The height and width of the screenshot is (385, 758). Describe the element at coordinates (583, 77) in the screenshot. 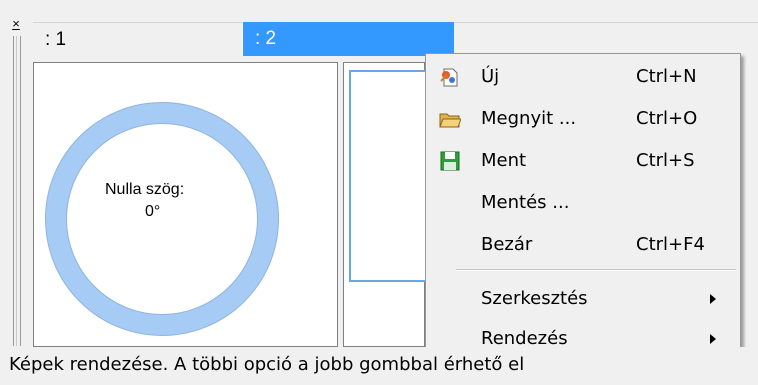

I see `menu-item-new: Új Ctrl+N` at that location.